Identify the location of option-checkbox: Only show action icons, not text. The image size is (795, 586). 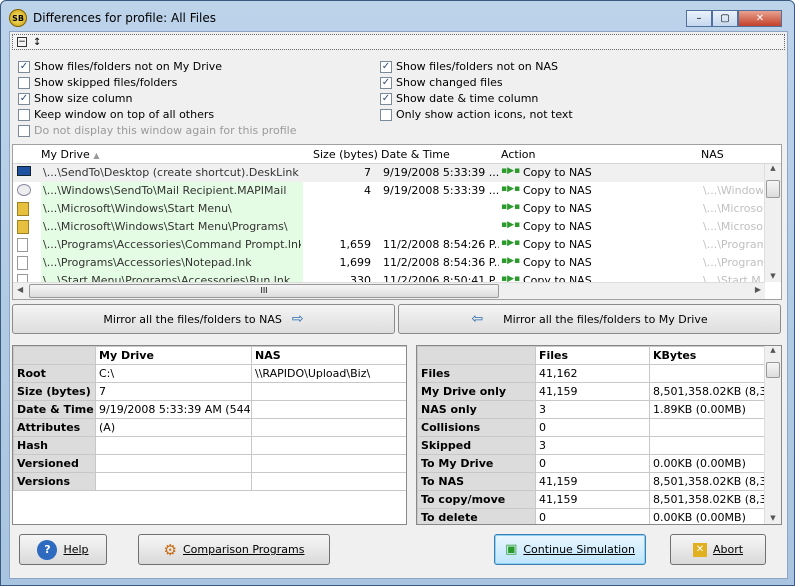
(476, 114).